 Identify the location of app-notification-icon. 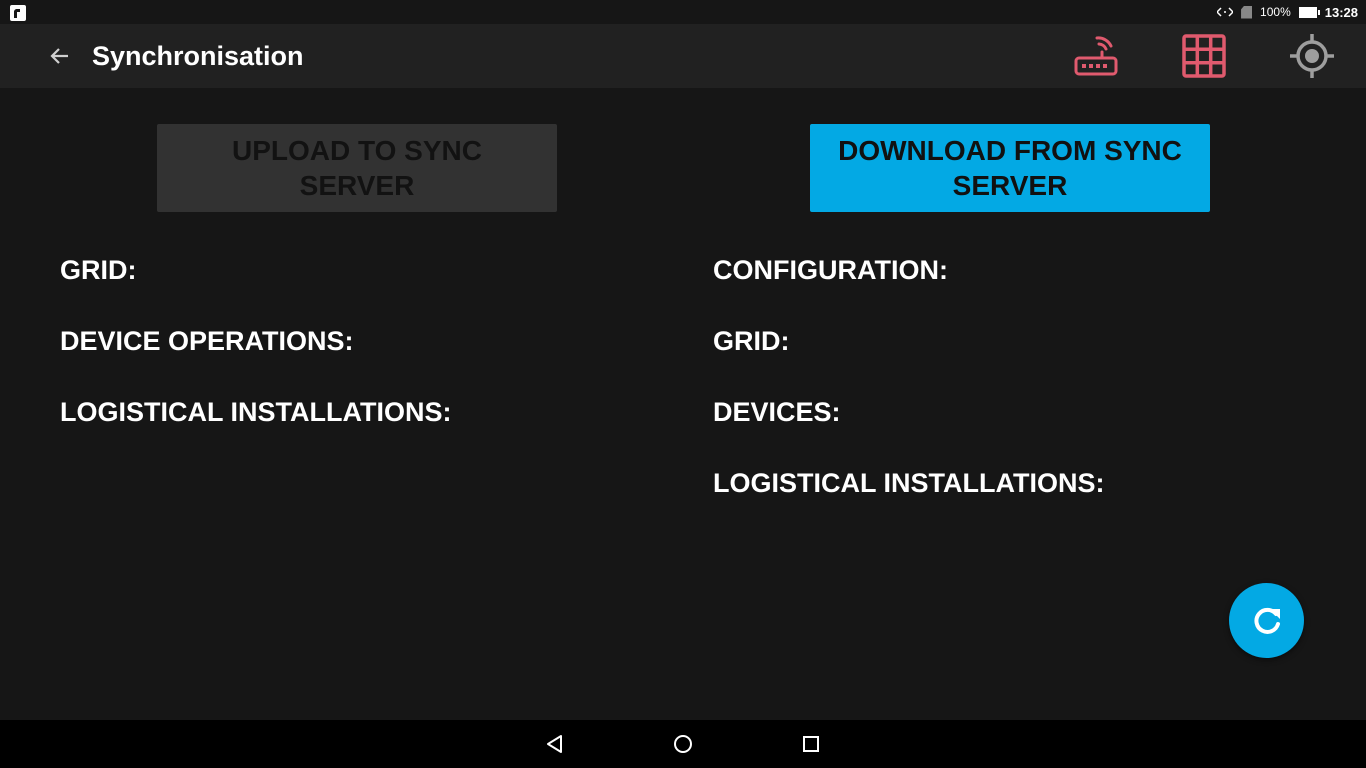
(18, 13).